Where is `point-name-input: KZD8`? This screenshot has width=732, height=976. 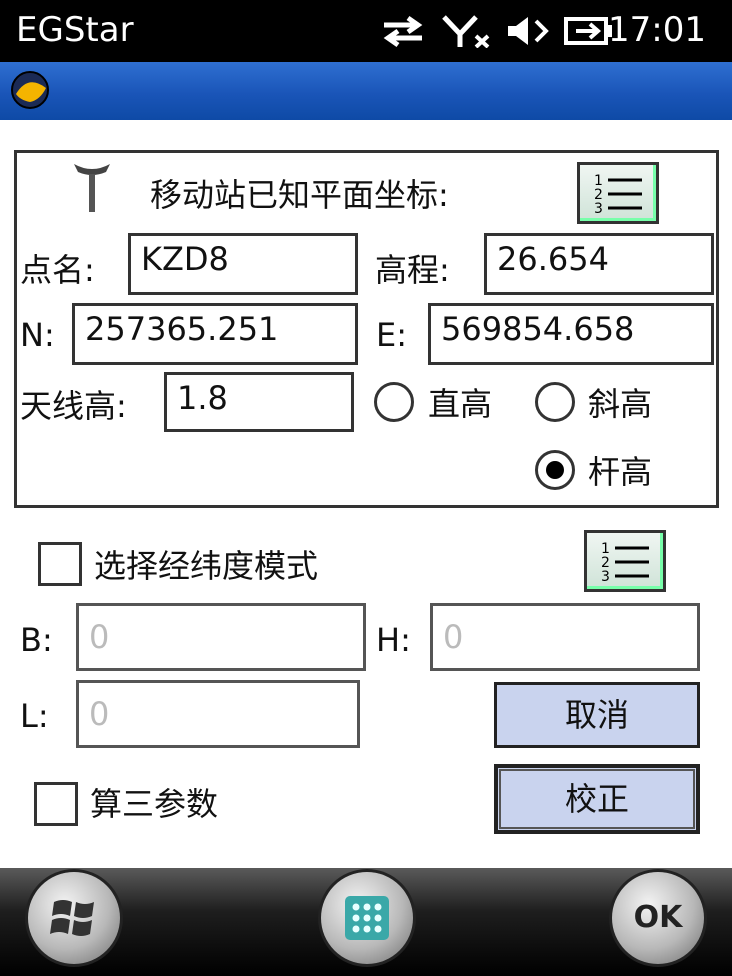 point-name-input: KZD8 is located at coordinates (243, 264).